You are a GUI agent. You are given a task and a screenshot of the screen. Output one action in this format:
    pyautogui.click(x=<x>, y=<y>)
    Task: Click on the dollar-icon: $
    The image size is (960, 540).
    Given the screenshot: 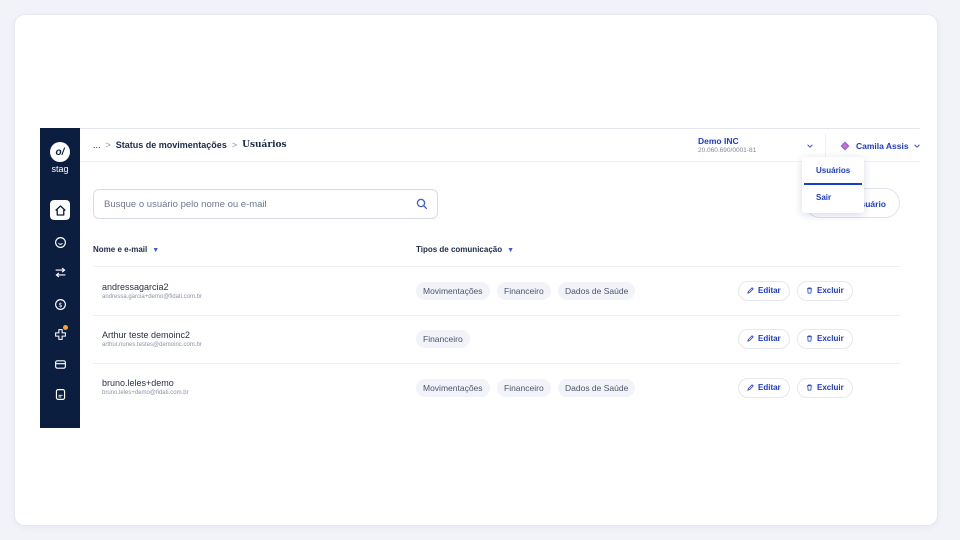 What is the action you would take?
    pyautogui.click(x=60, y=304)
    